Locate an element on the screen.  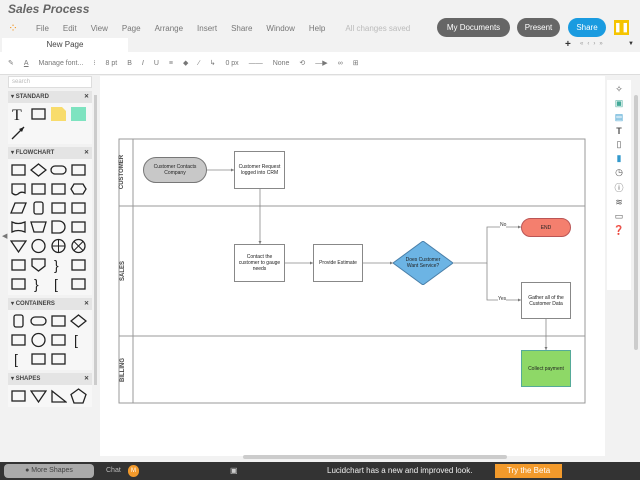
shape-delay is located at coordinates (58, 227).